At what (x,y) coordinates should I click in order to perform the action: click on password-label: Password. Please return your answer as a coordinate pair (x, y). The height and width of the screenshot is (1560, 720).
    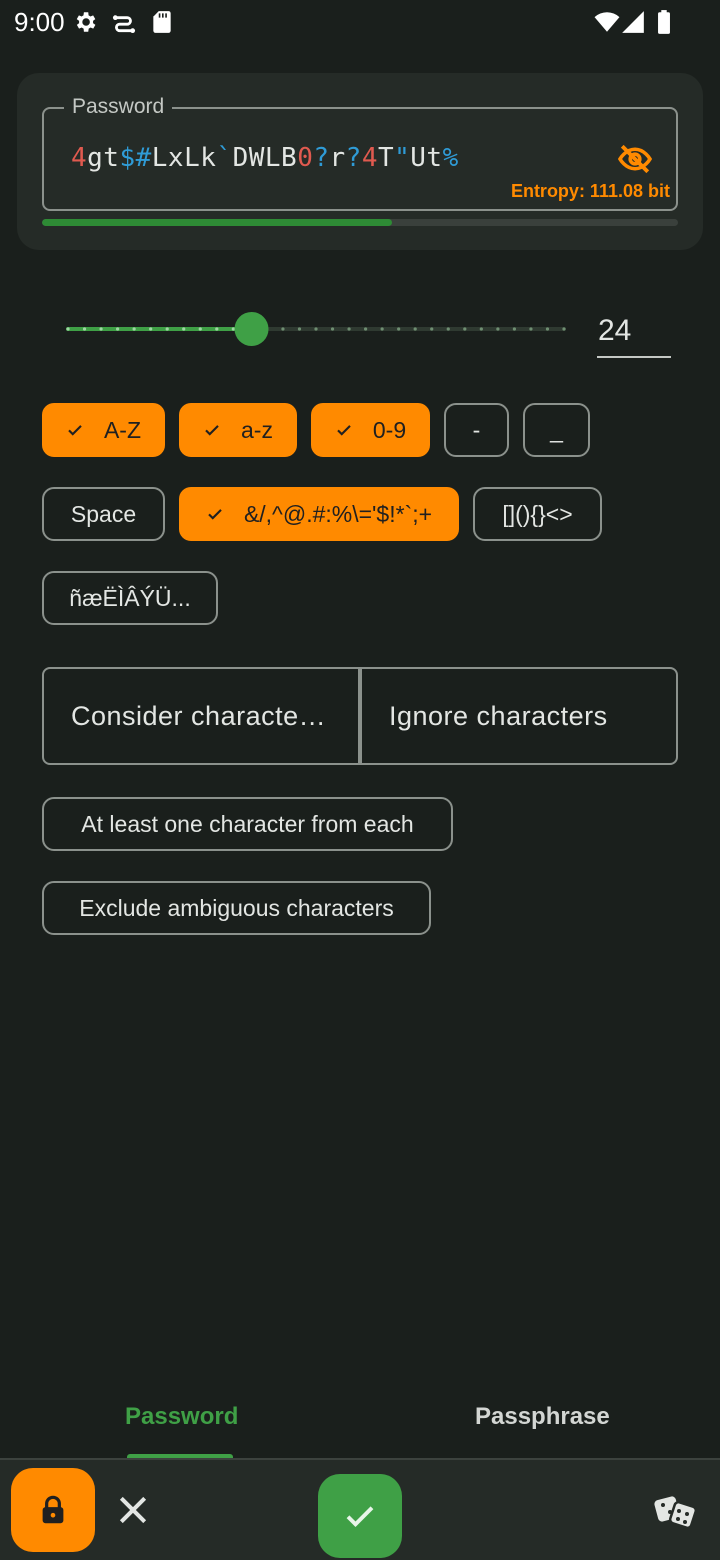
    Looking at the image, I should click on (118, 107).